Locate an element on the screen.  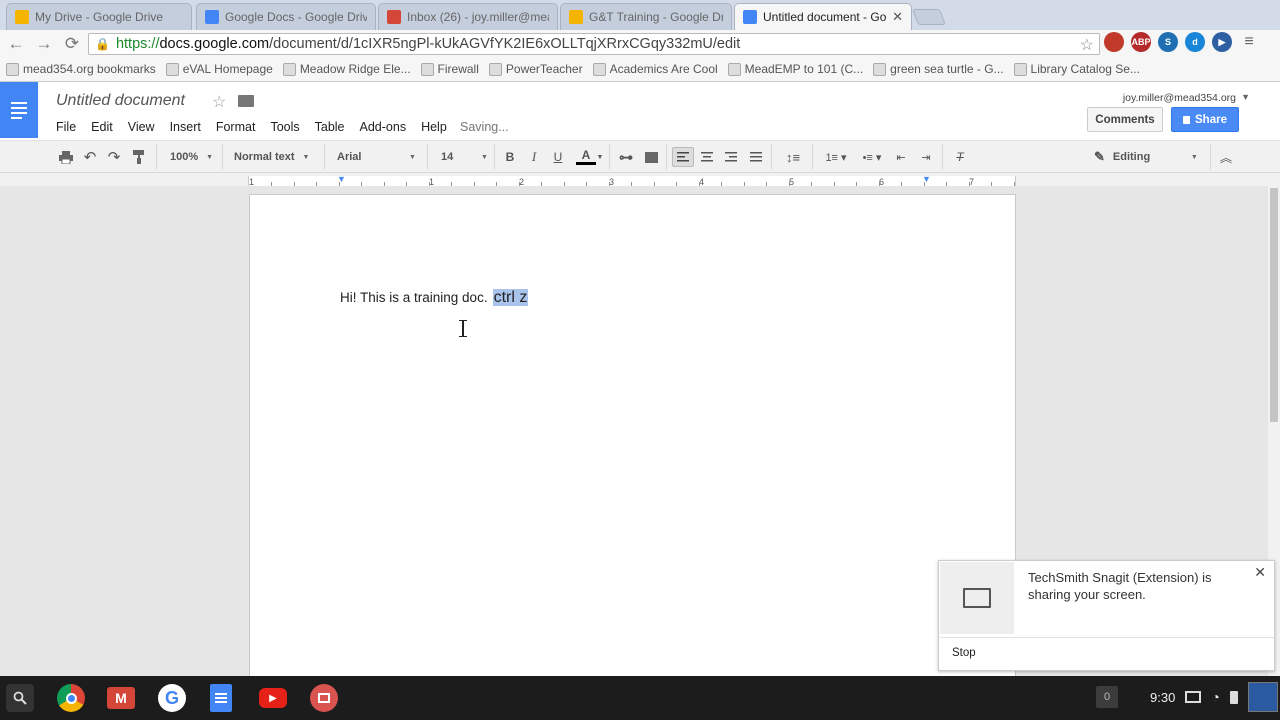
snagit-icon is located at coordinates (324, 698).